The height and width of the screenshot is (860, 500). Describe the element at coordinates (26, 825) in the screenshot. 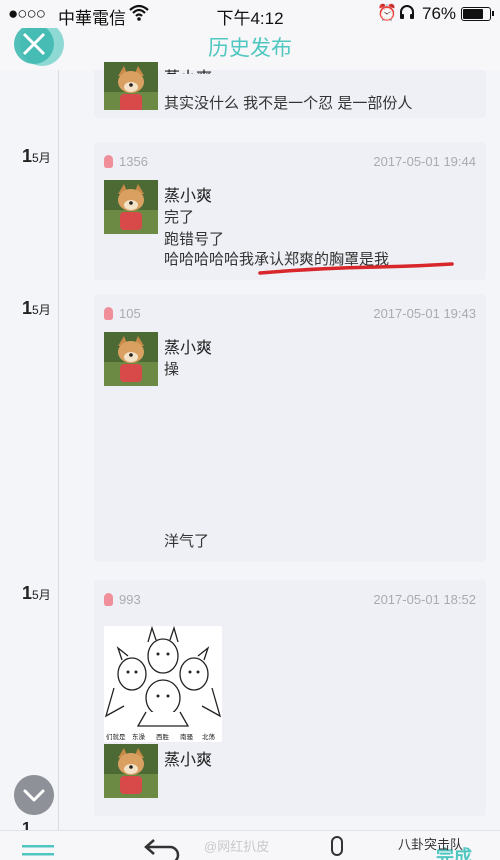

I see `date-label: 1` at that location.